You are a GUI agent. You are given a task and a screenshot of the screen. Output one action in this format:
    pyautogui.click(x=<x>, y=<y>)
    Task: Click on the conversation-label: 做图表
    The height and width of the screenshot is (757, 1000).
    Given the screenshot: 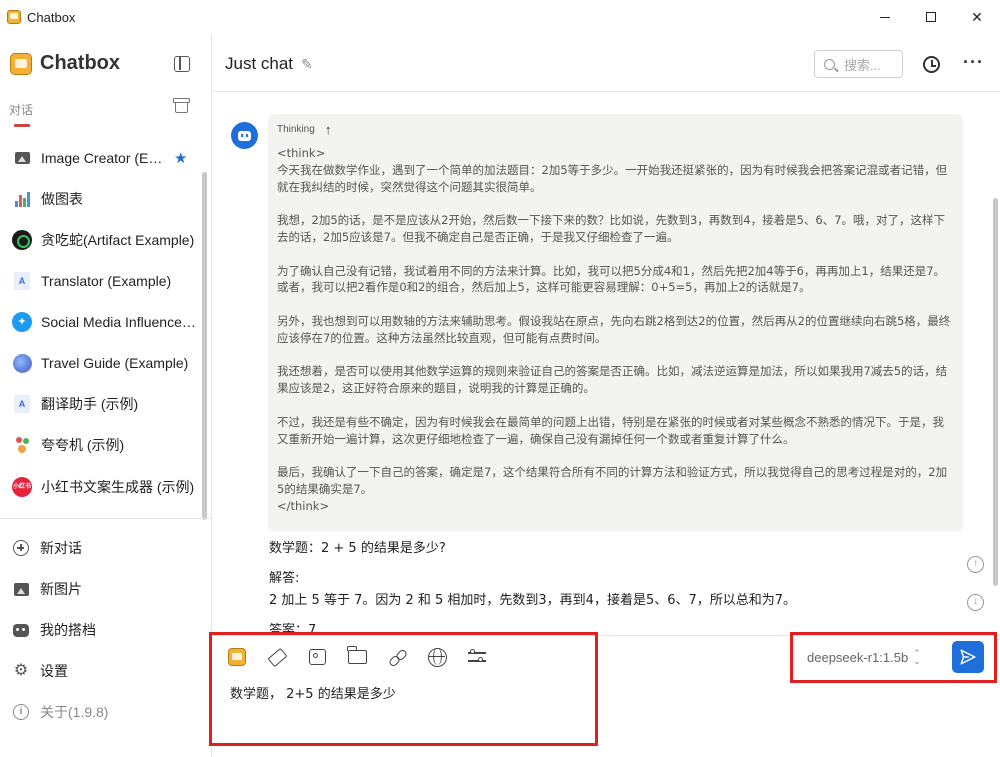 What is the action you would take?
    pyautogui.click(x=62, y=199)
    